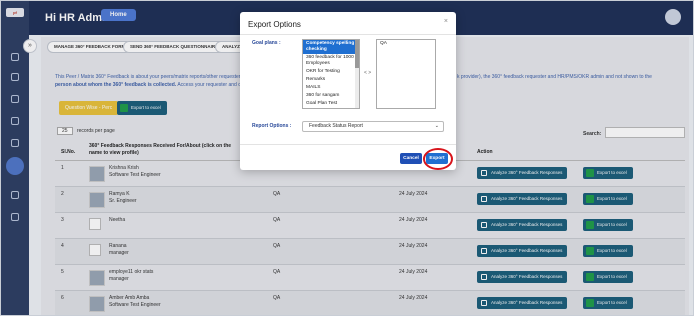 This screenshot has width=694, height=316. What do you see at coordinates (274, 24) in the screenshot?
I see `modal-title: Export Options` at bounding box center [274, 24].